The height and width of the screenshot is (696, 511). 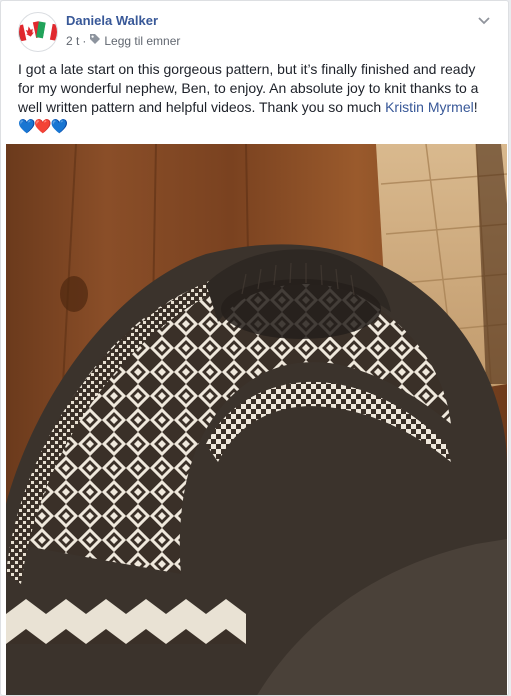 I want to click on heart-emojis: 💙❤️💙, so click(x=43, y=126).